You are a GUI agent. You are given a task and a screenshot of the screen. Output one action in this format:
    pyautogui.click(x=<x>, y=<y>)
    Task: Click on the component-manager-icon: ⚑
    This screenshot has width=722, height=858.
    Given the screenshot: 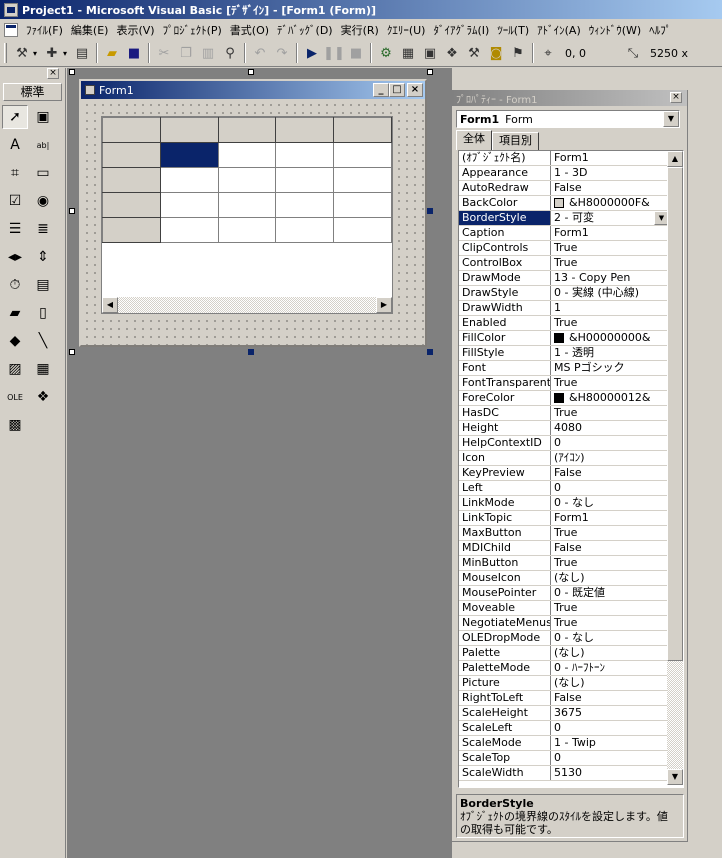 What is the action you would take?
    pyautogui.click(x=518, y=53)
    